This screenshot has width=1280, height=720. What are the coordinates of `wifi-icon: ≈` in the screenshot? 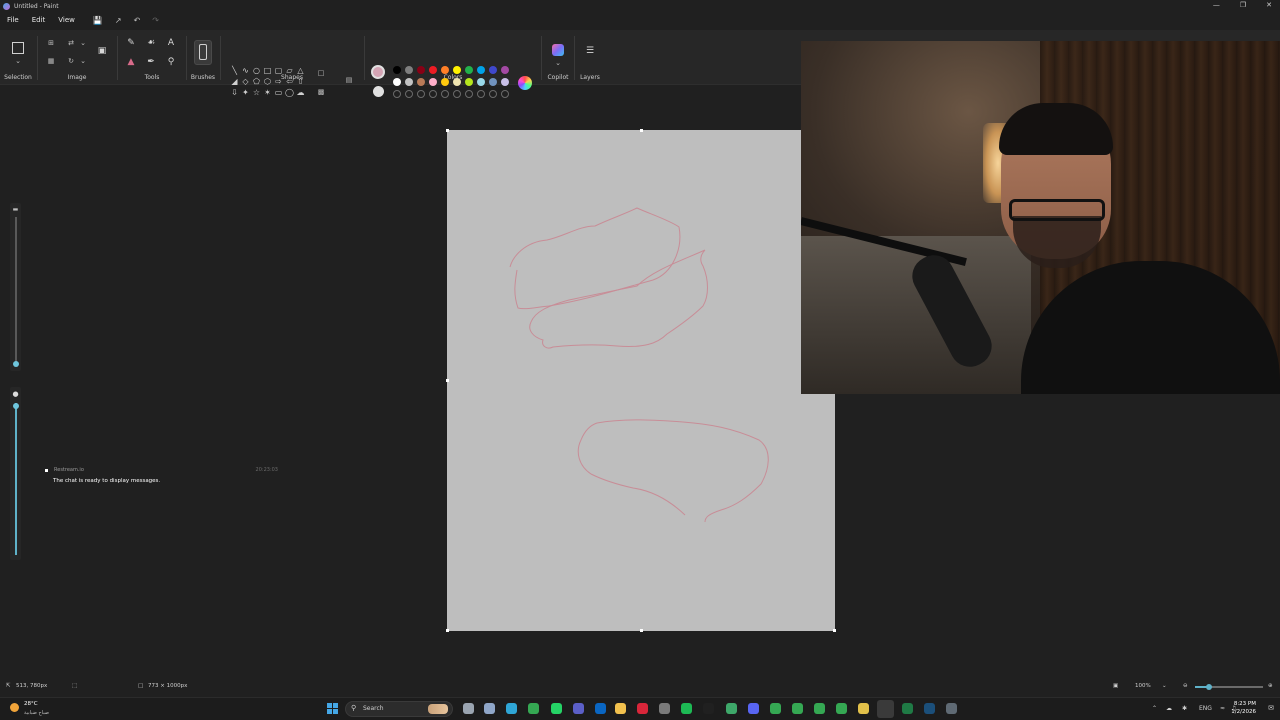 It's located at (1222, 708).